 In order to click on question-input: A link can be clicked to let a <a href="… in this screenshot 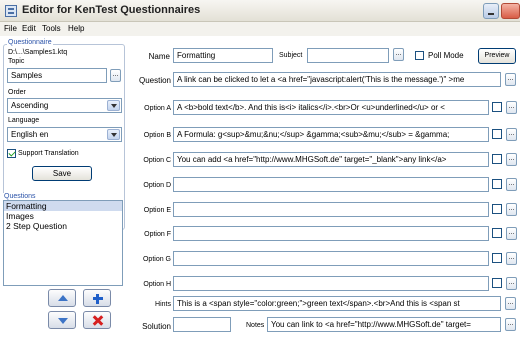, I will do `click(337, 79)`.